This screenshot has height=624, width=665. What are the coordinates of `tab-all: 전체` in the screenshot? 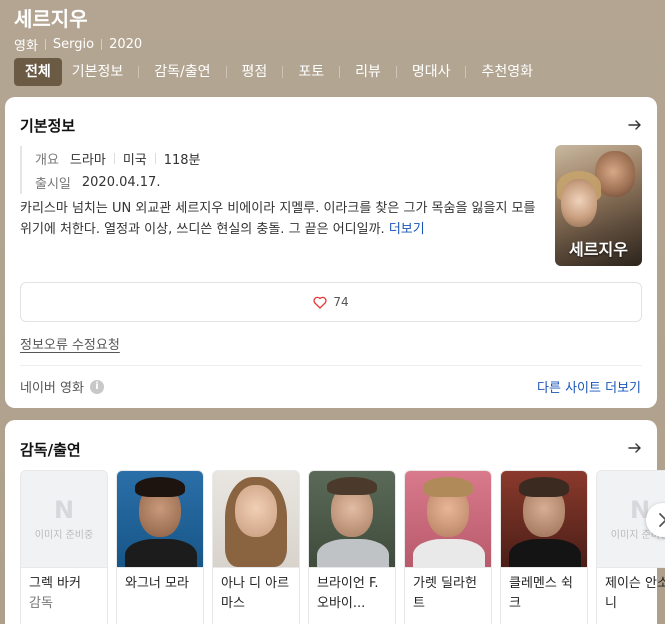 It's located at (38, 72).